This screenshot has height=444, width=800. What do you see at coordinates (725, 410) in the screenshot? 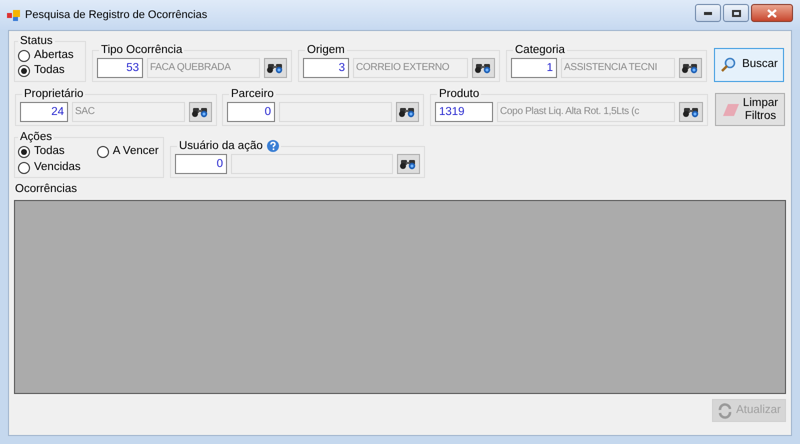
I see `refresh-icon` at bounding box center [725, 410].